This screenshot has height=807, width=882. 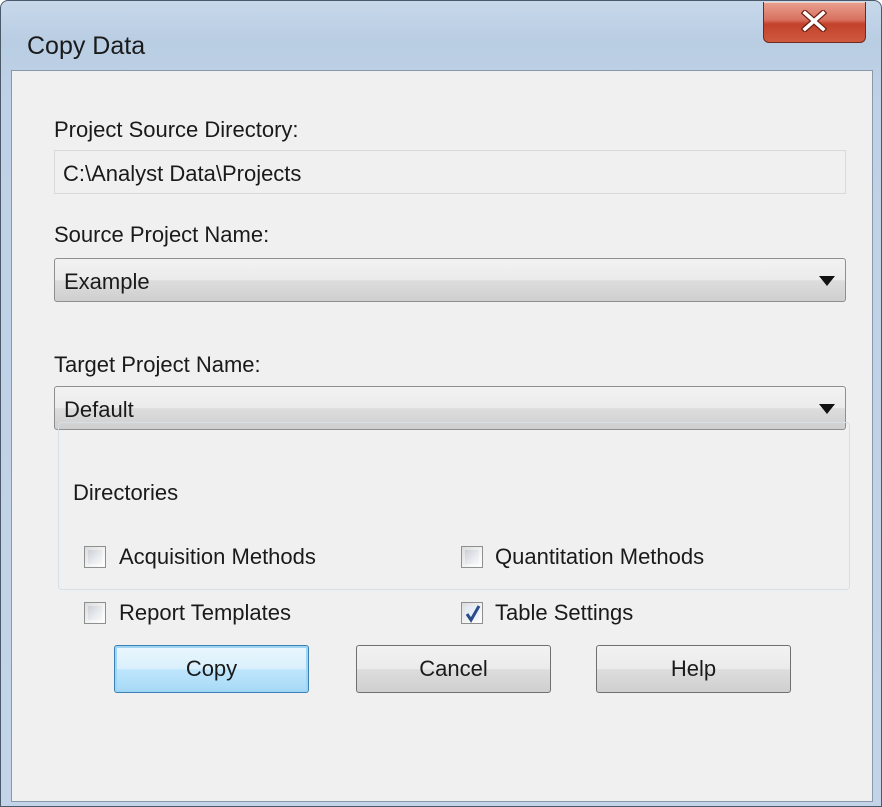 I want to click on source-project-select: Example, so click(x=450, y=280).